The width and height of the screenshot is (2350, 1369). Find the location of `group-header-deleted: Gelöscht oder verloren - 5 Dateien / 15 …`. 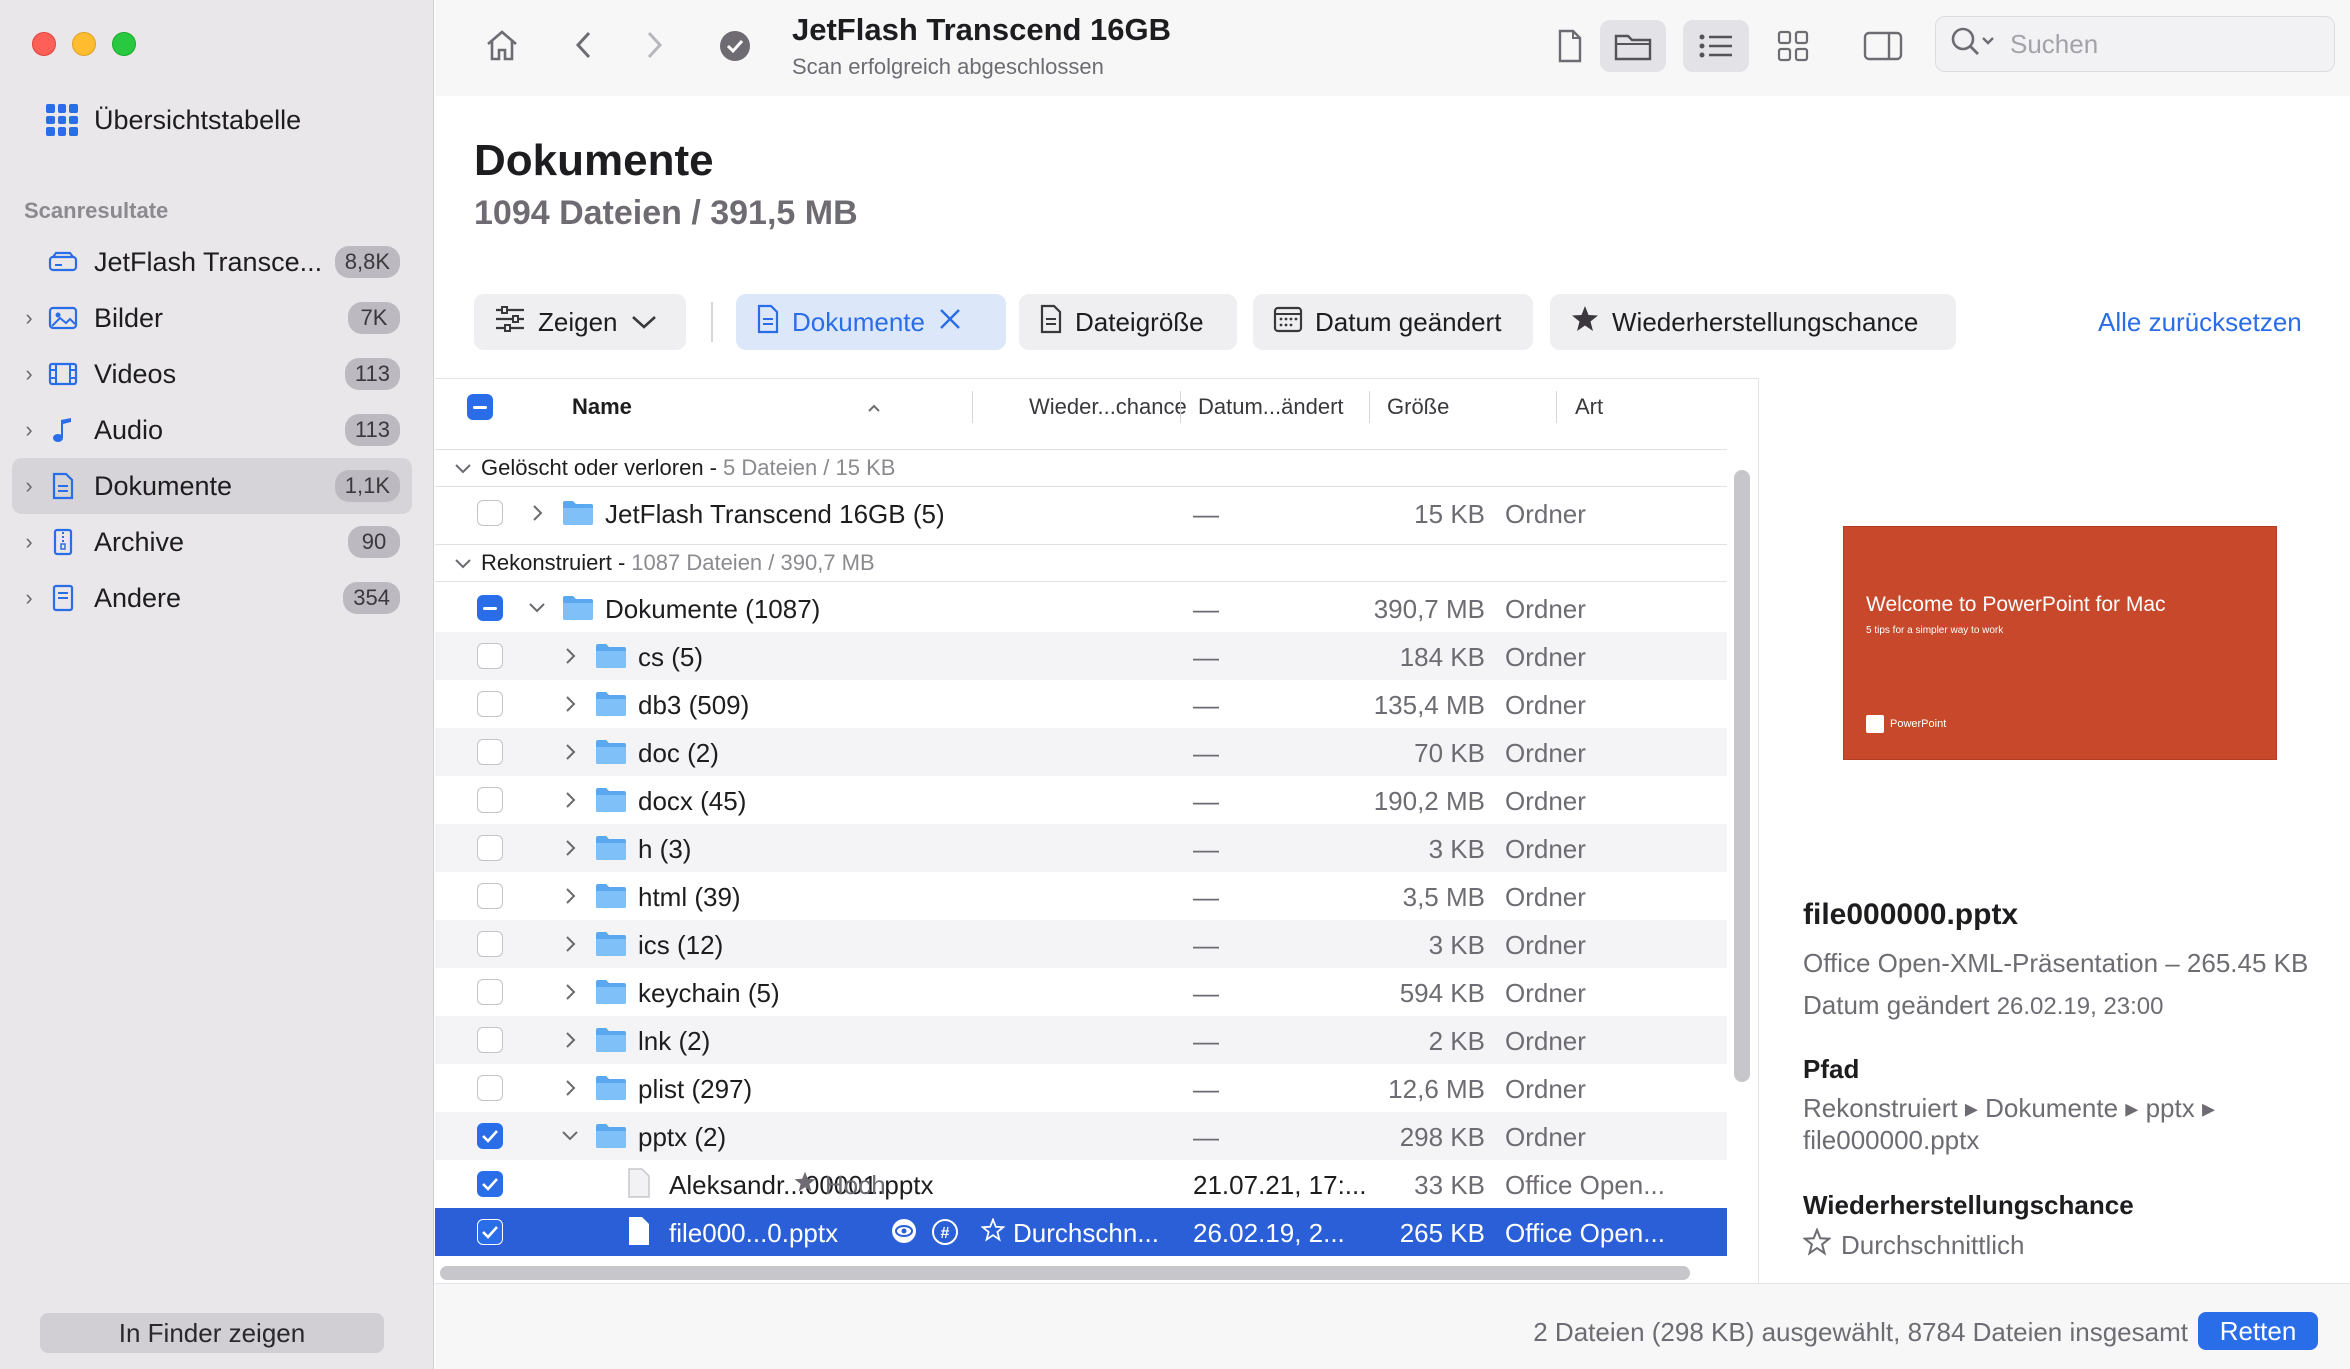

group-header-deleted: Gelöscht oder verloren - 5 Dateien / 15 … is located at coordinates (1081, 468).